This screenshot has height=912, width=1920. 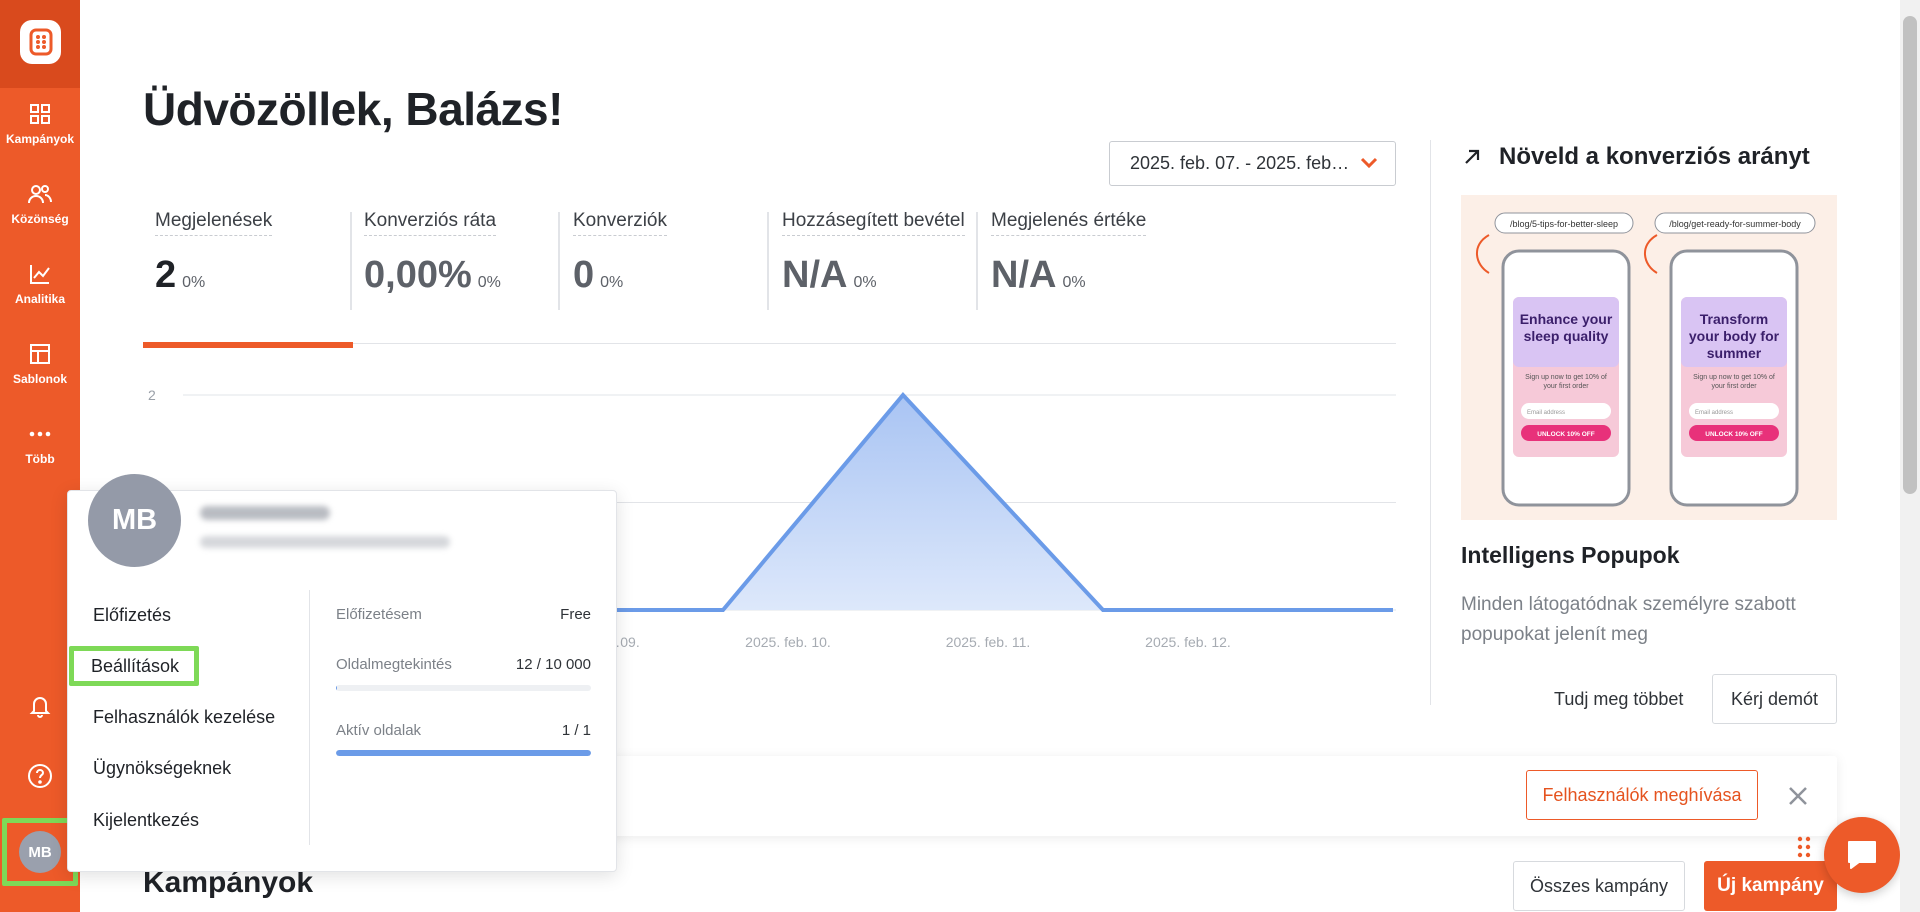 What do you see at coordinates (598, 275) in the screenshot?
I see `metric-value: 0 0%` at bounding box center [598, 275].